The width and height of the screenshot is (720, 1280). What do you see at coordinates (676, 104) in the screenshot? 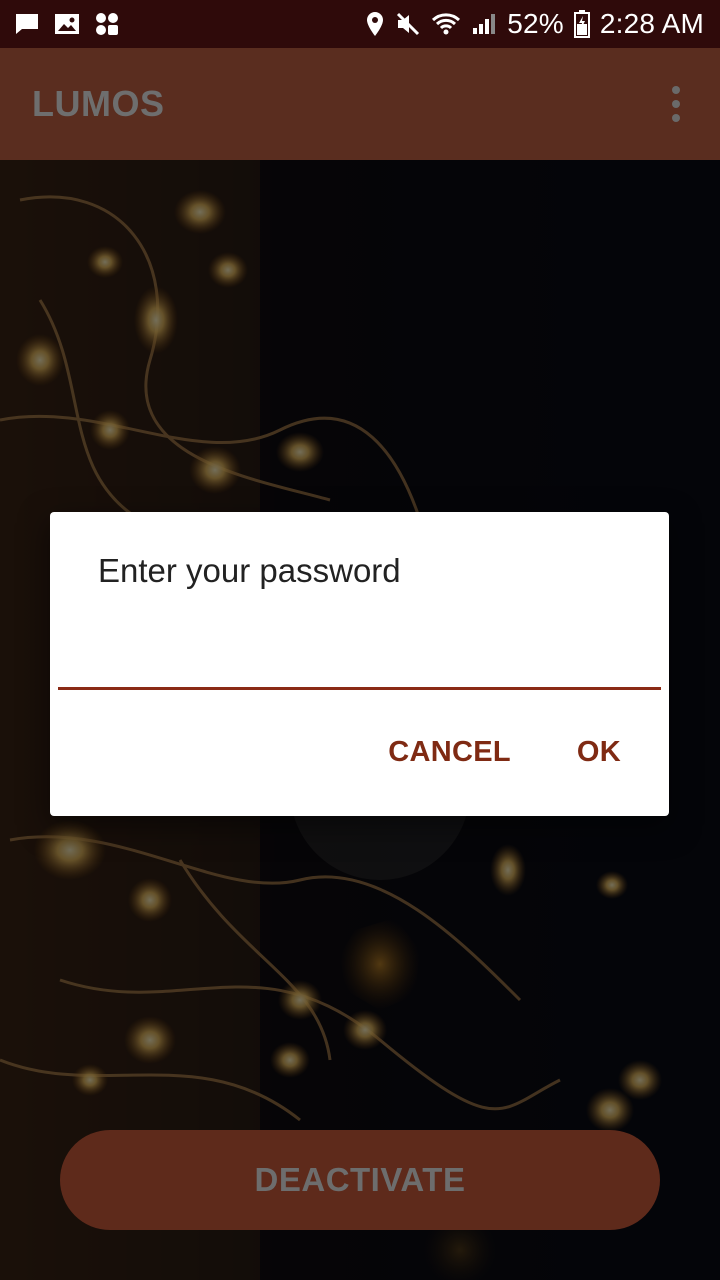
I see `more-vert-icon` at bounding box center [676, 104].